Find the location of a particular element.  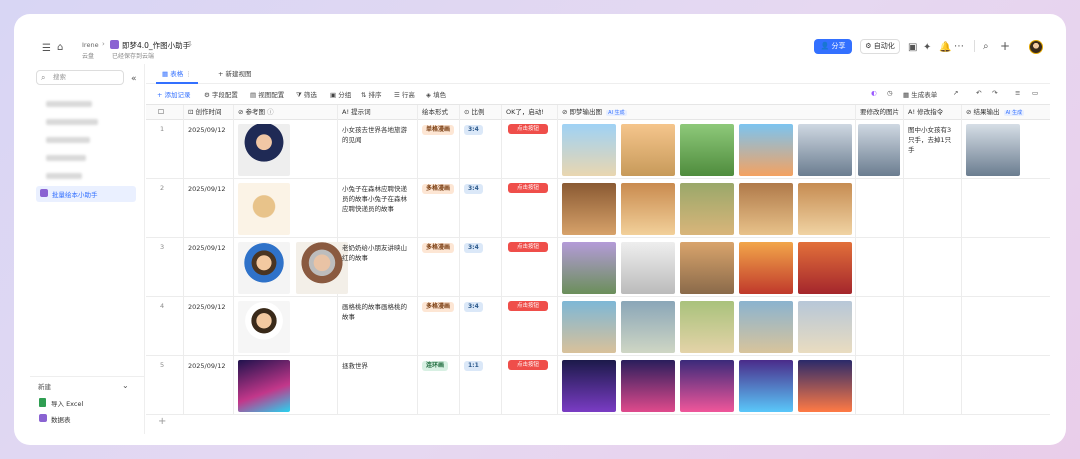

col-modify-cmd: A! 修改指令 is located at coordinates (933, 113).